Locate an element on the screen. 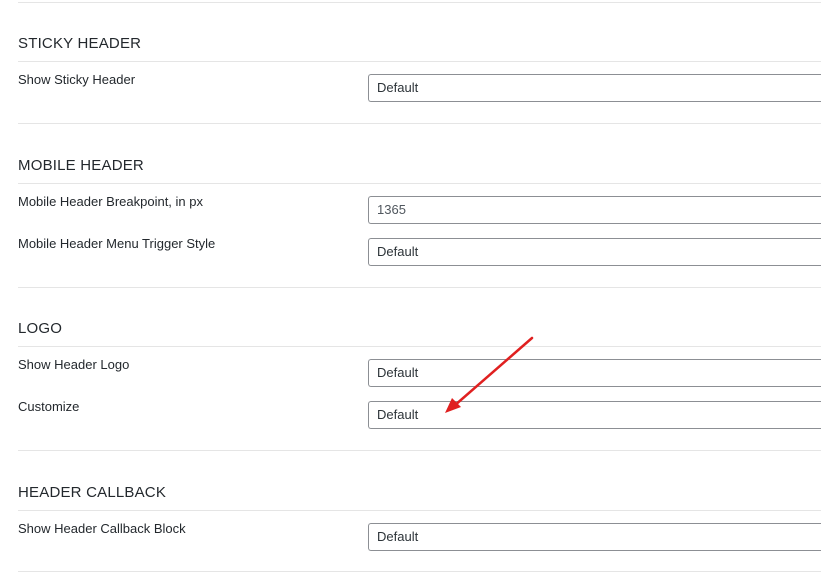 This screenshot has width=821, height=574. row-show-header-callback-block: Show Header Callback Block Default is located at coordinates (419, 532).